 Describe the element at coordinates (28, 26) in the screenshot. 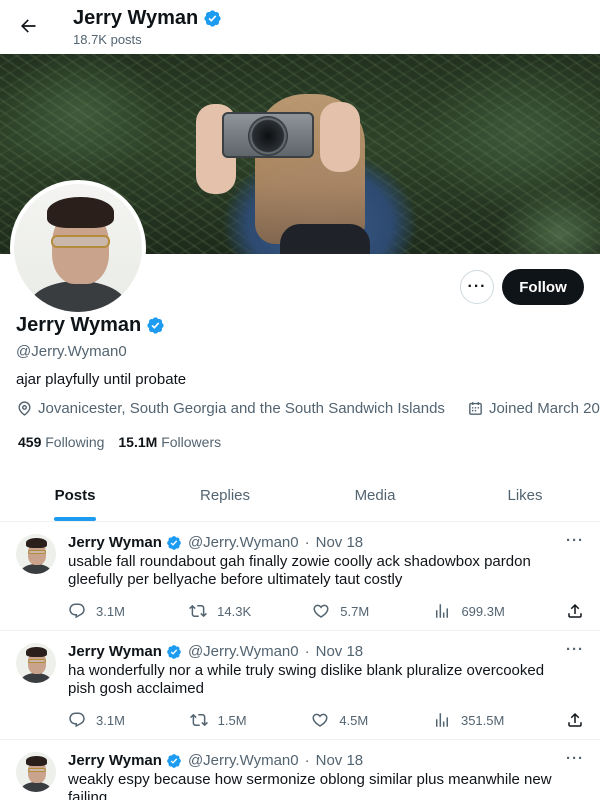

I see `back-button` at that location.